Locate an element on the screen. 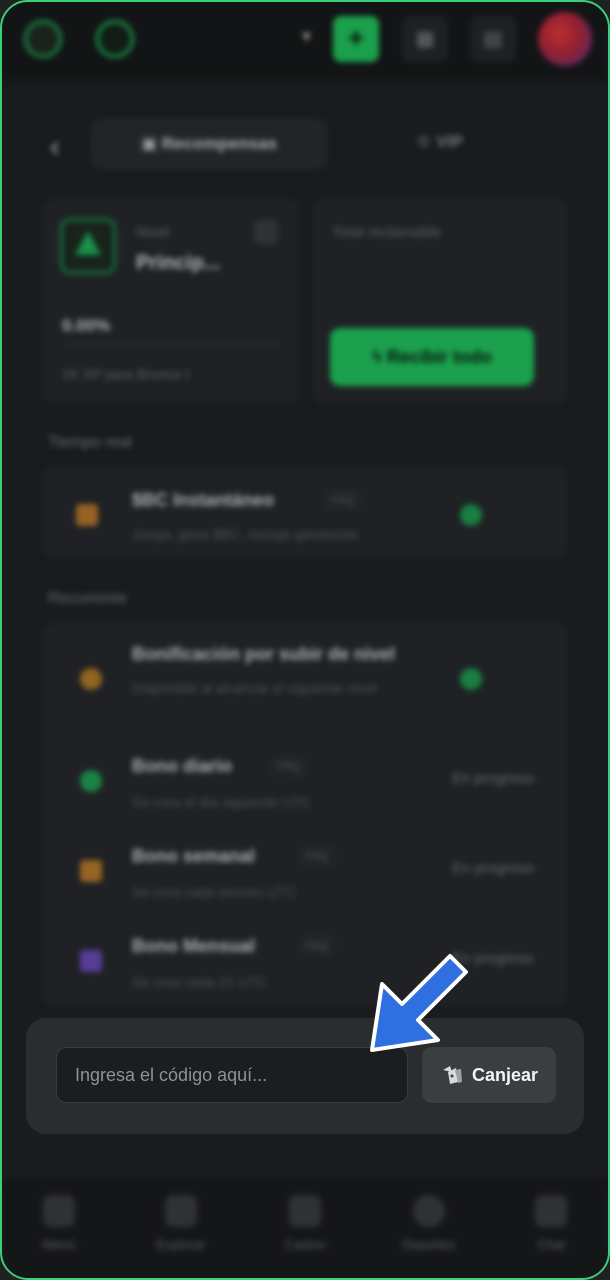 This screenshot has width=610, height=1280. tickets-icon is located at coordinates (452, 1075).